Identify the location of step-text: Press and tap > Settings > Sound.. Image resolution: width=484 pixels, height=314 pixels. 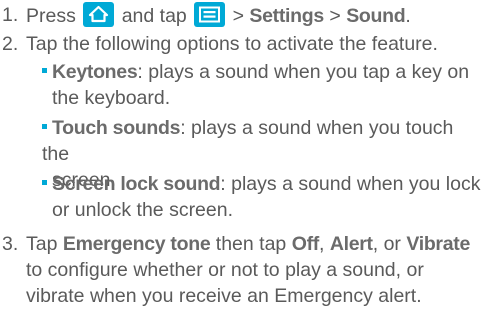
(253, 15).